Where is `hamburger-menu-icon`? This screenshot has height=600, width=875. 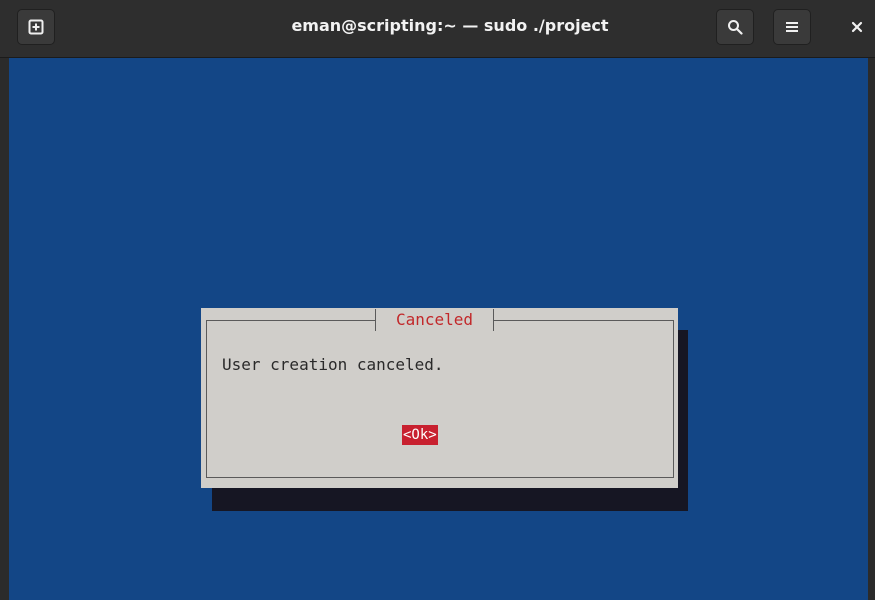
hamburger-menu-icon is located at coordinates (792, 27).